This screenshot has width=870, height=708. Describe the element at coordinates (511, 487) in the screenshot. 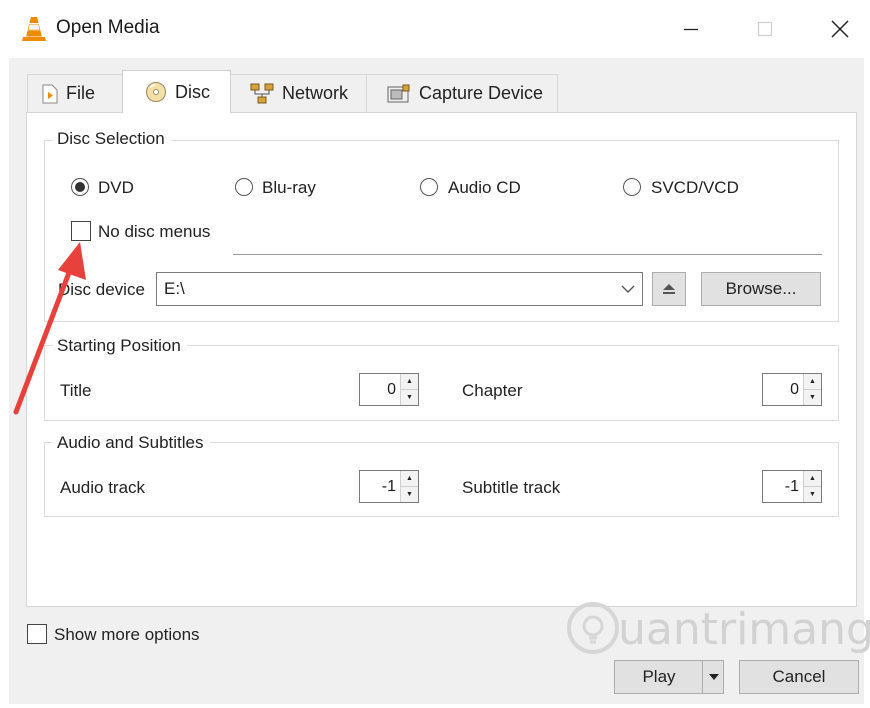

I see `subtitle-track-label: Subtitle track` at that location.